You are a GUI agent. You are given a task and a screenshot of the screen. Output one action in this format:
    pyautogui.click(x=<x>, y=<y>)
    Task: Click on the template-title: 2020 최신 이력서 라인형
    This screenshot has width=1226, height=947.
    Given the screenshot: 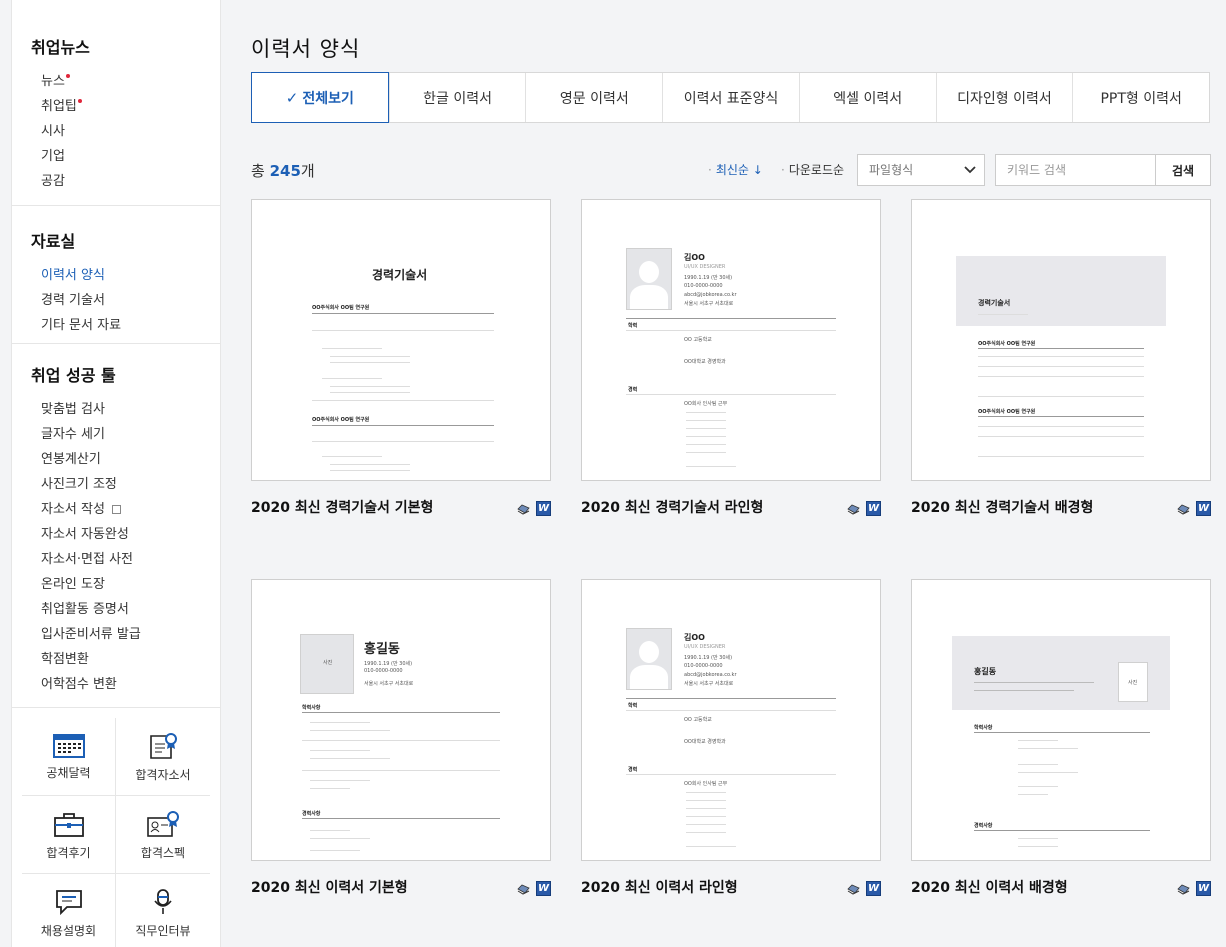 What is the action you would take?
    pyautogui.click(x=731, y=887)
    